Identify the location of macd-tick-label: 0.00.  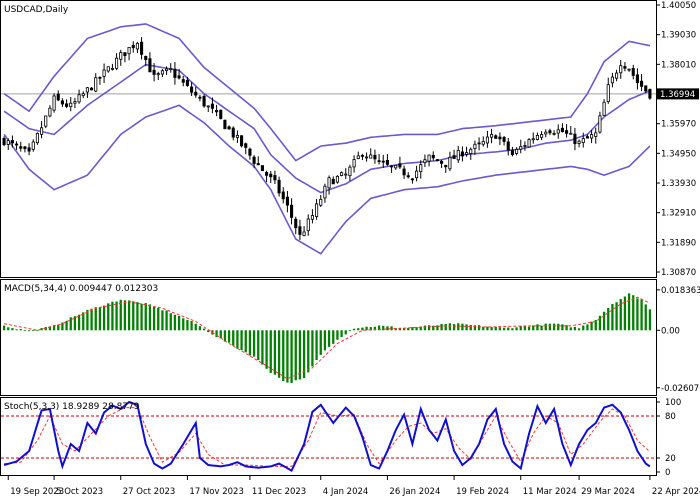
(670, 331).